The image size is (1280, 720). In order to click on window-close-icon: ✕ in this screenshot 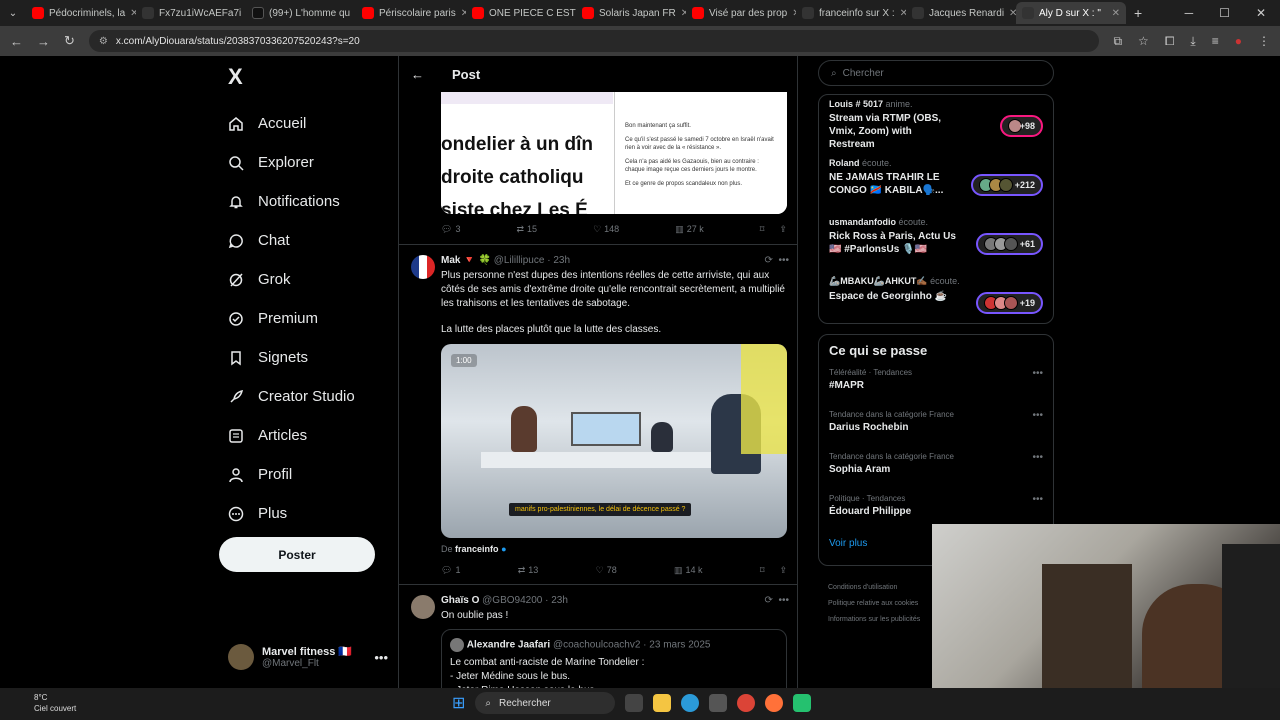, I will do `click(1261, 13)`.